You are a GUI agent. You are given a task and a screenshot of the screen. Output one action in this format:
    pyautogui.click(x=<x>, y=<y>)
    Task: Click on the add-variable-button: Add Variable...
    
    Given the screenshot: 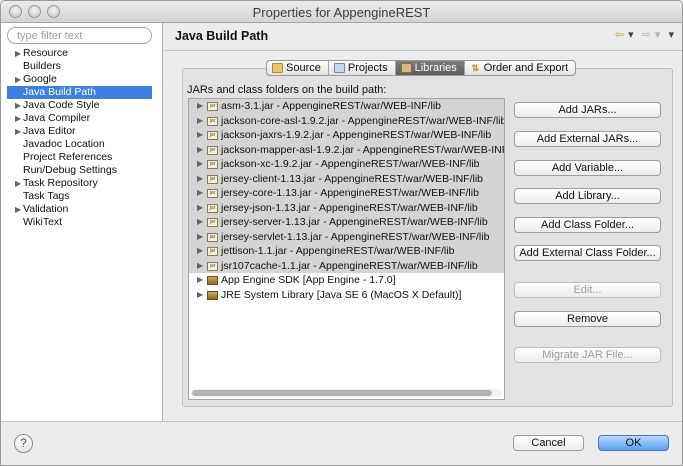 What is the action you would take?
    pyautogui.click(x=587, y=168)
    